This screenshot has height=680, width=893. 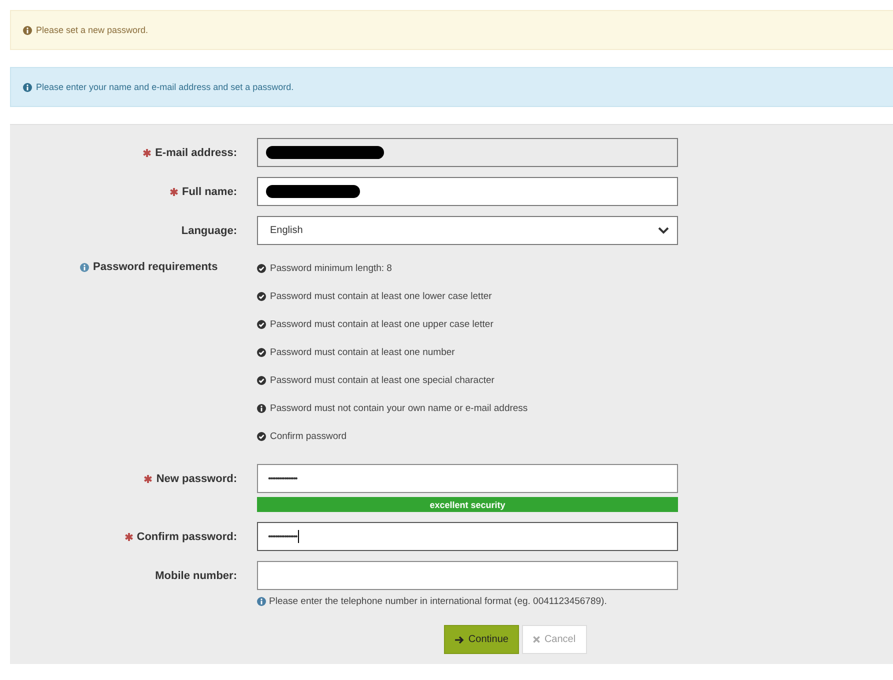 I want to click on strength-label: excellent security, so click(x=467, y=505).